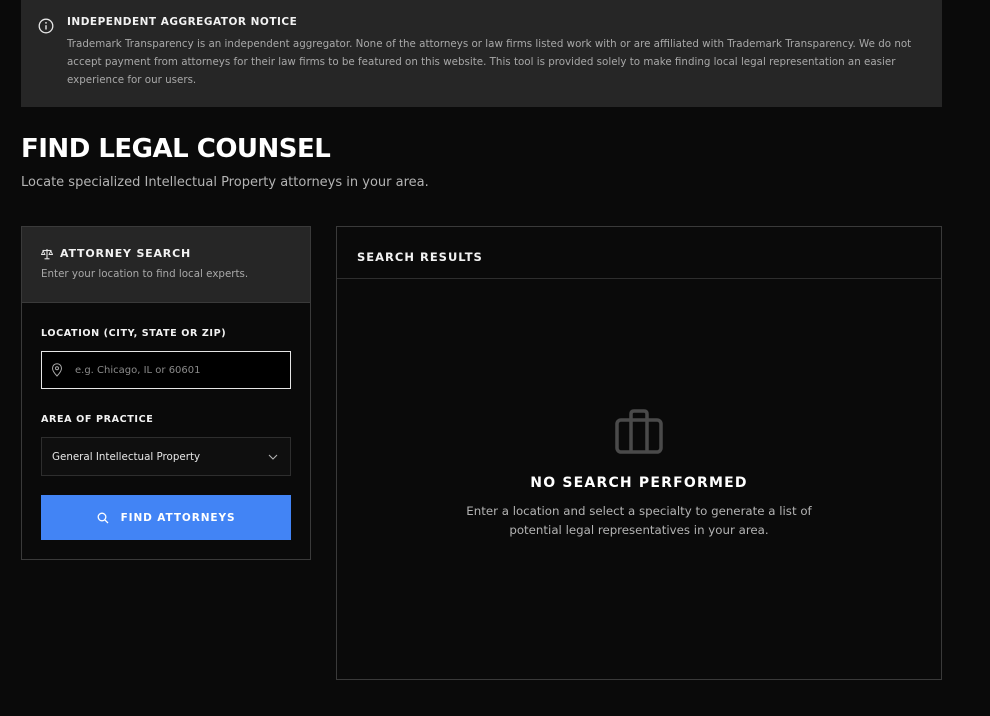 This screenshot has height=716, width=990. I want to click on practice-select: General Intellectual Property, so click(166, 456).